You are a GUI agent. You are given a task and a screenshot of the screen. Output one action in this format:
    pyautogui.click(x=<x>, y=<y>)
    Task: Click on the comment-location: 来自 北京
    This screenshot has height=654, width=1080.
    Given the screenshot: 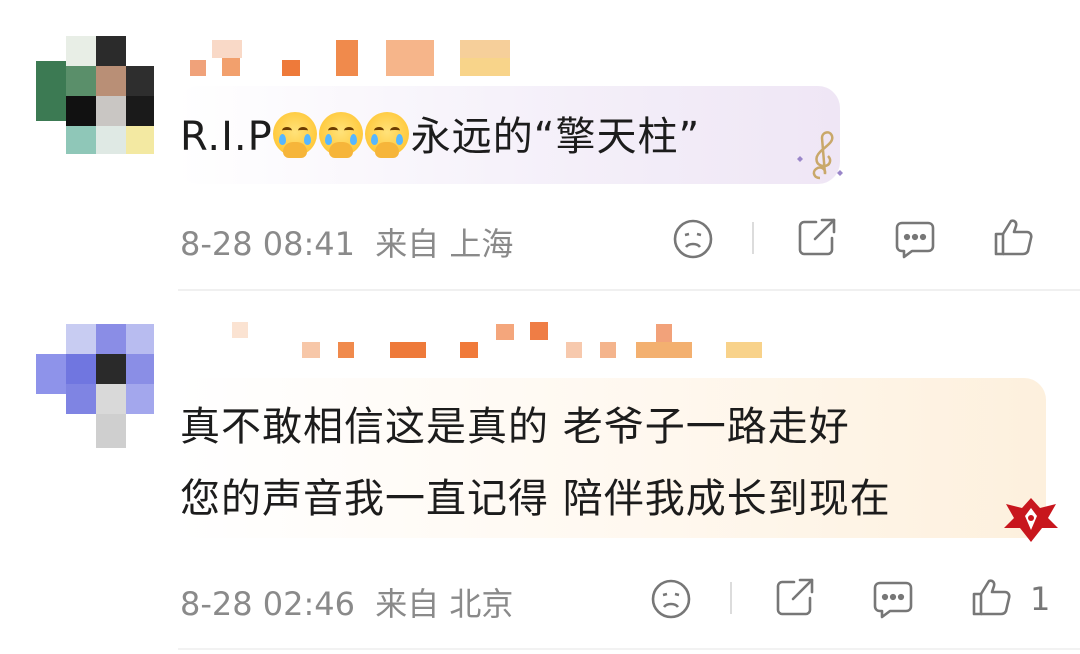 What is the action you would take?
    pyautogui.click(x=444, y=604)
    